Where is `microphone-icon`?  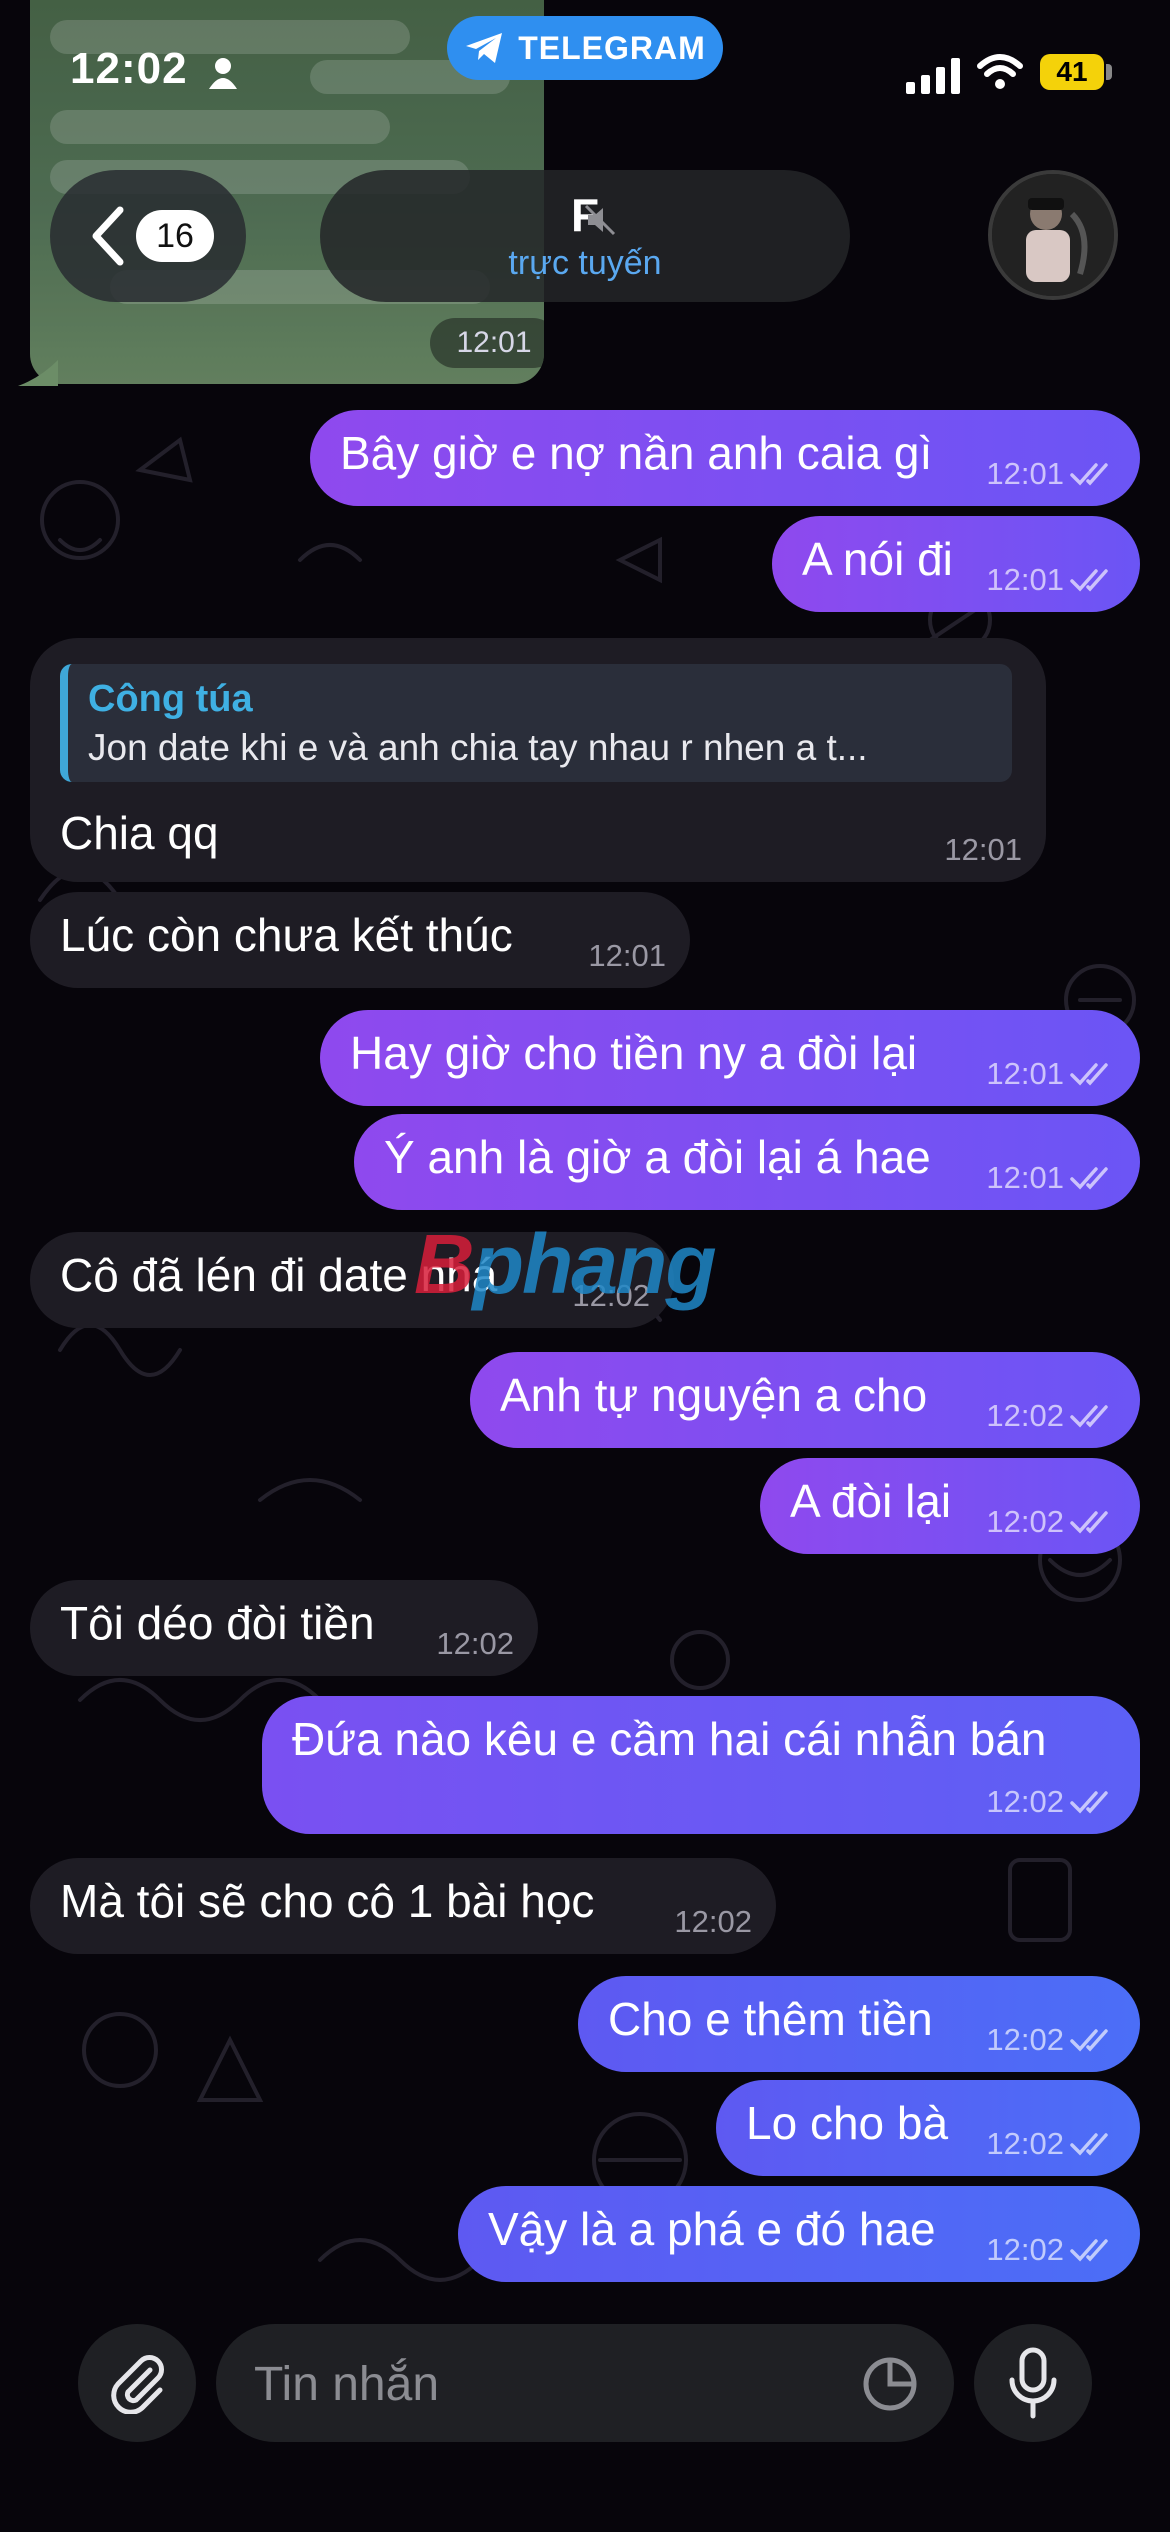
microphone-icon is located at coordinates (1033, 2383).